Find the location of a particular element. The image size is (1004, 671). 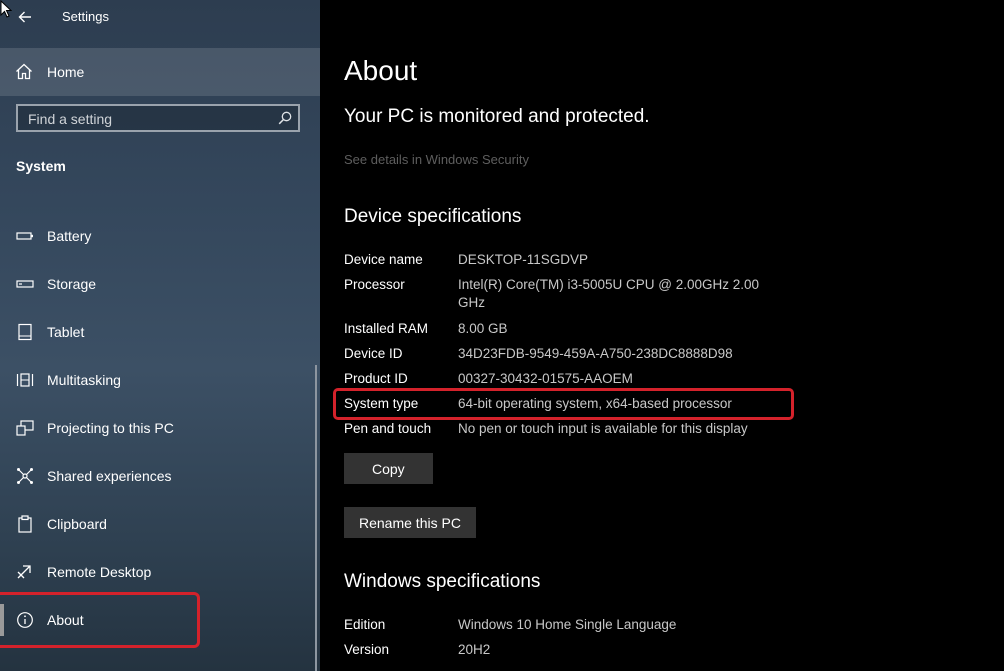

protection-status: Your PC is monitored and protected. is located at coordinates (497, 116).